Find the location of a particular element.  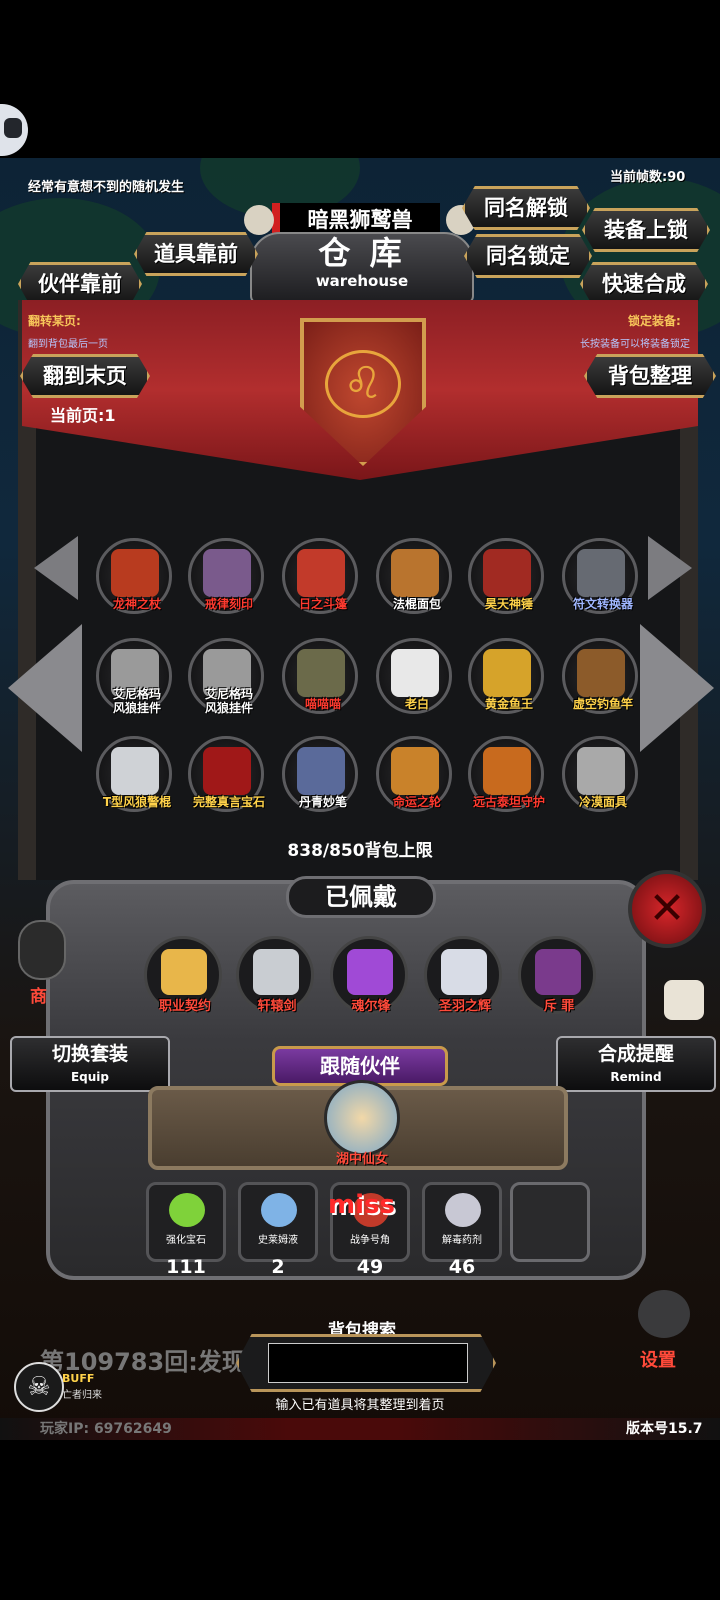

item-slot: 完整真言宝石 is located at coordinates (226, 774).